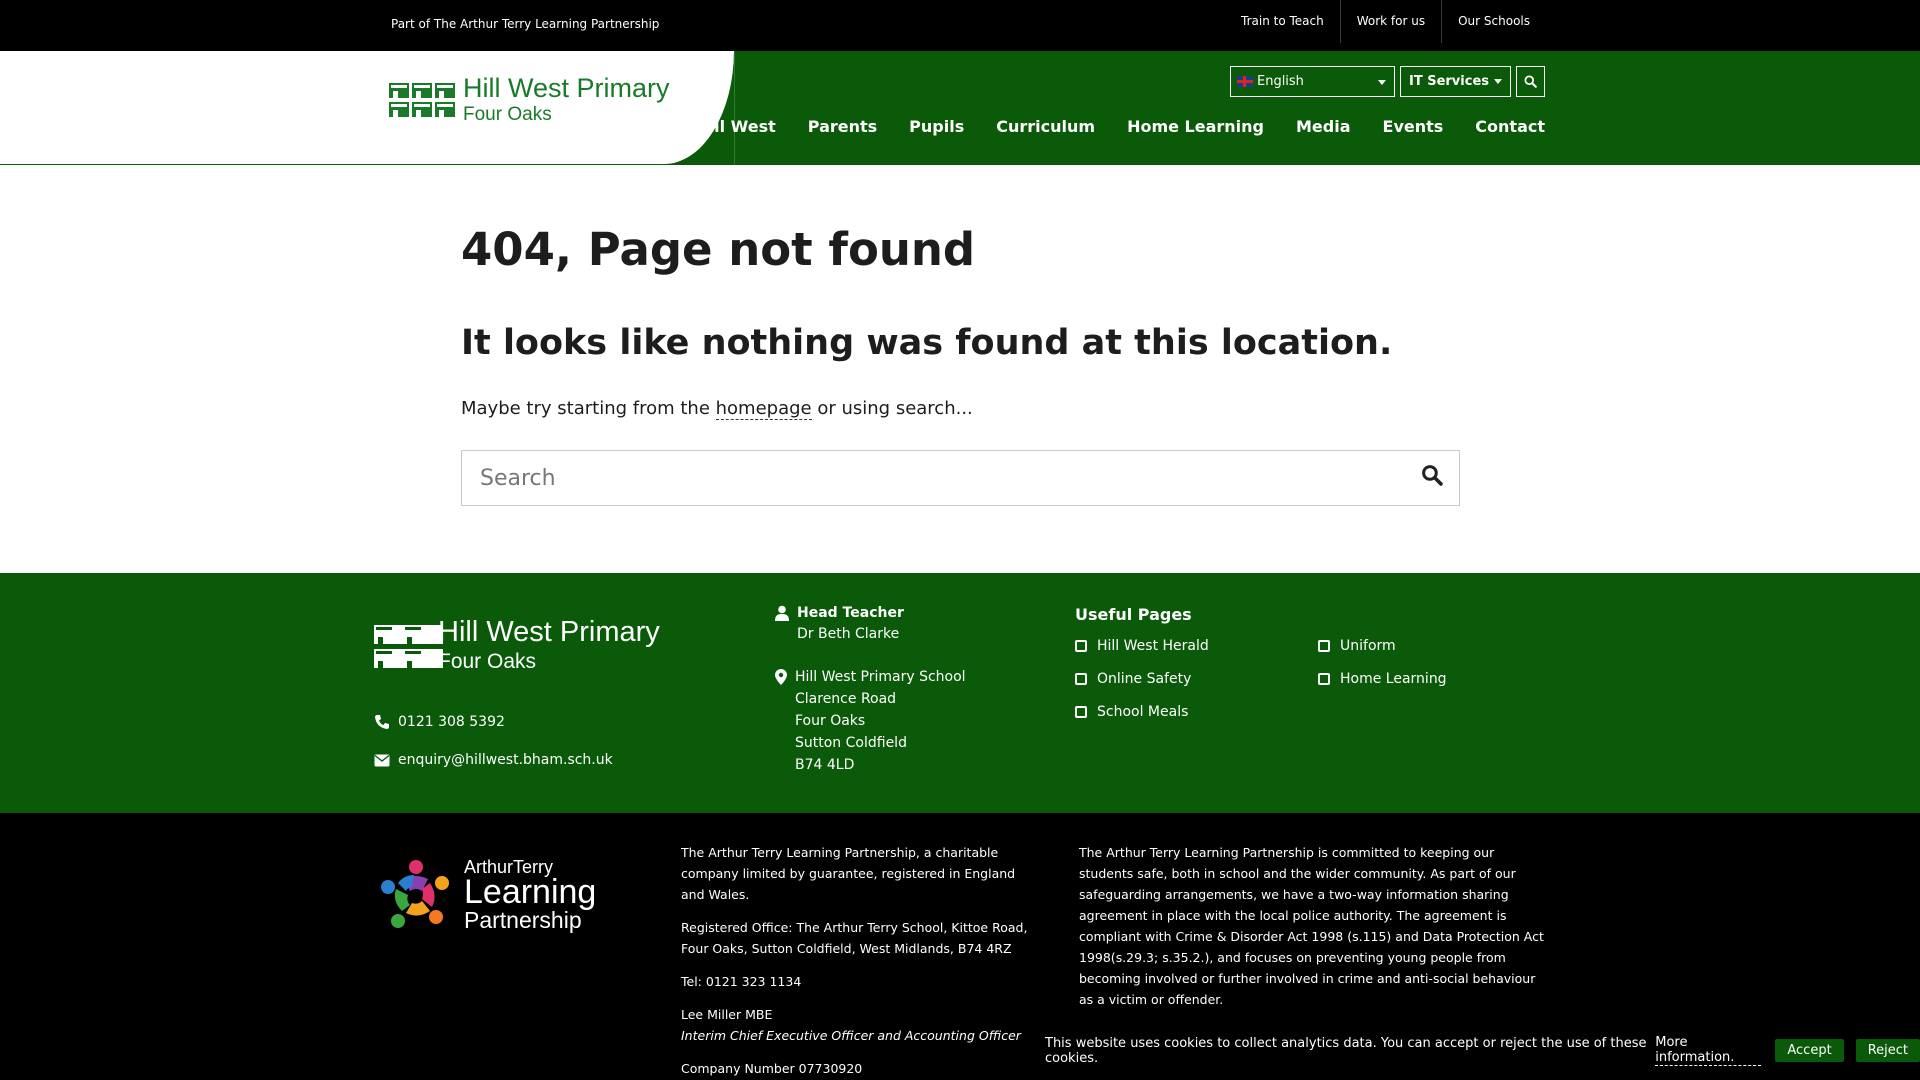 This screenshot has width=1920, height=1080. I want to click on nav-pupils: Pupils, so click(936, 126).